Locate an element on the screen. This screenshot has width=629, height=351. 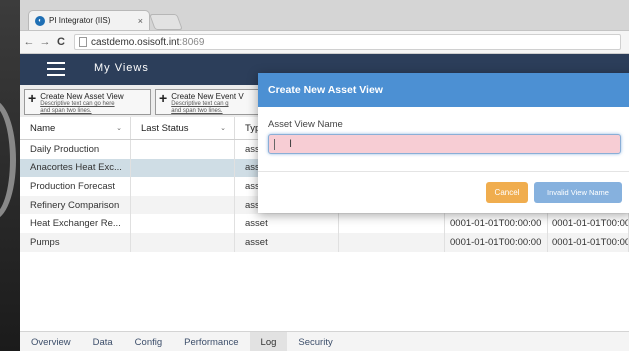
cancel-button: Cancel is located at coordinates (507, 192).